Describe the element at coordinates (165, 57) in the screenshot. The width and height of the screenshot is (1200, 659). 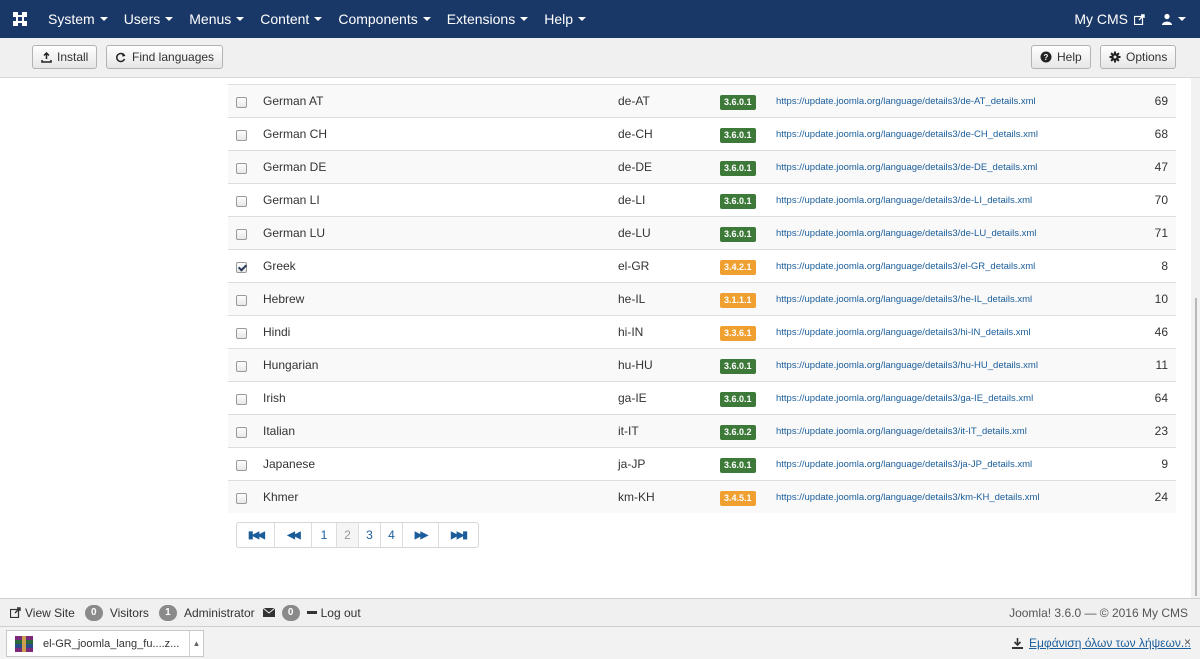
I see `find-languages-button: Find languages` at that location.